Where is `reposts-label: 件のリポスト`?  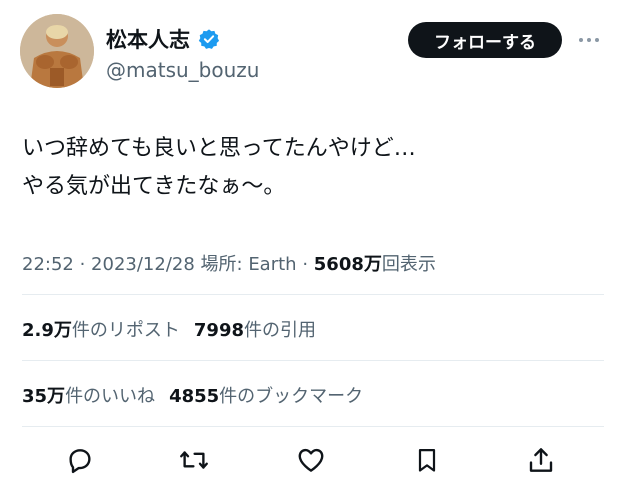
reposts-label: 件のリポスト is located at coordinates (125, 330).